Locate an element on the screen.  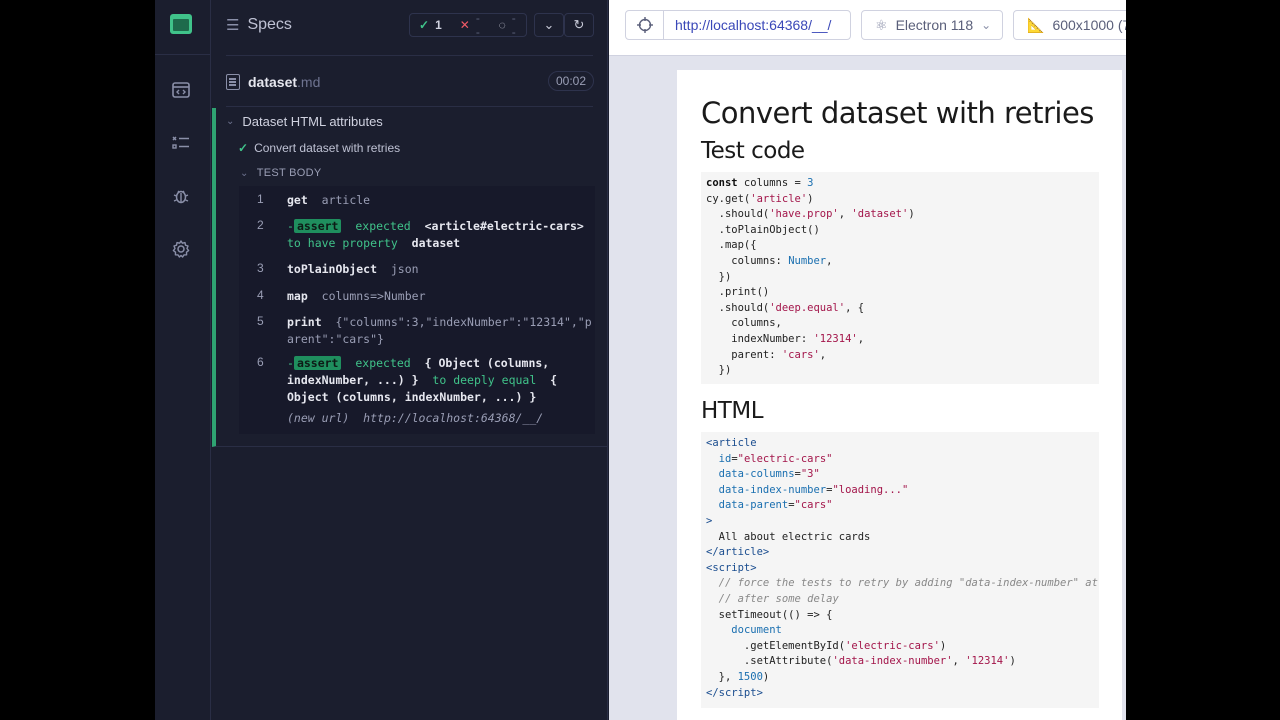
menu-list-icon: ☰ is located at coordinates (233, 25).